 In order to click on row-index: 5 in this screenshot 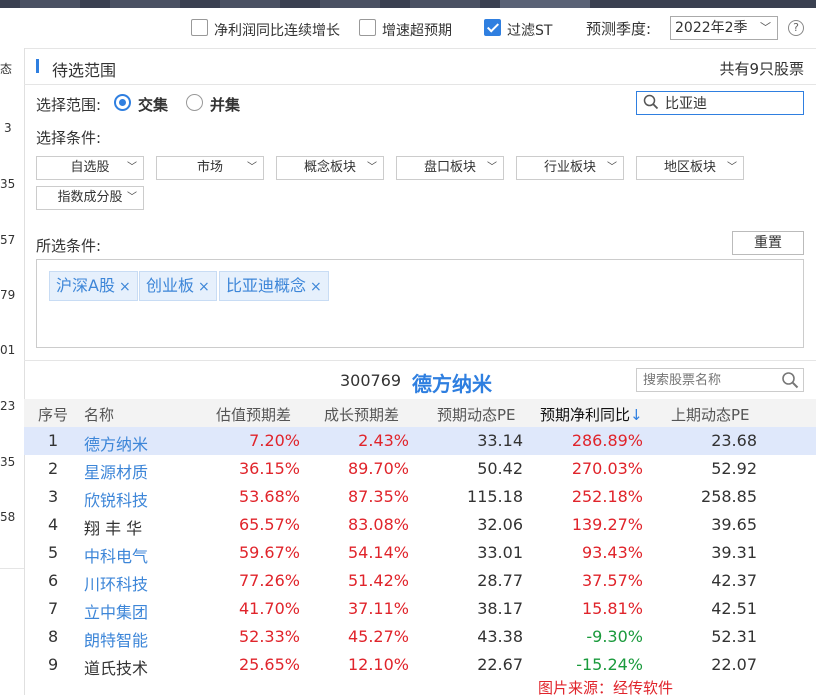, I will do `click(53, 552)`.